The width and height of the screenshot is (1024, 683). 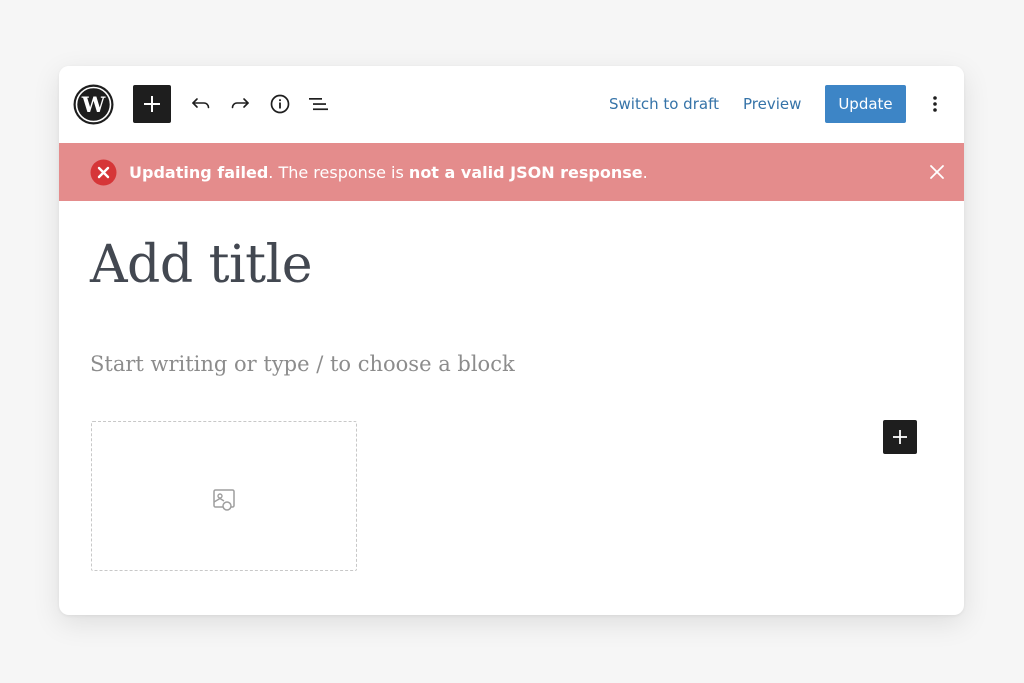 I want to click on svg-text: W, so click(x=93, y=104).